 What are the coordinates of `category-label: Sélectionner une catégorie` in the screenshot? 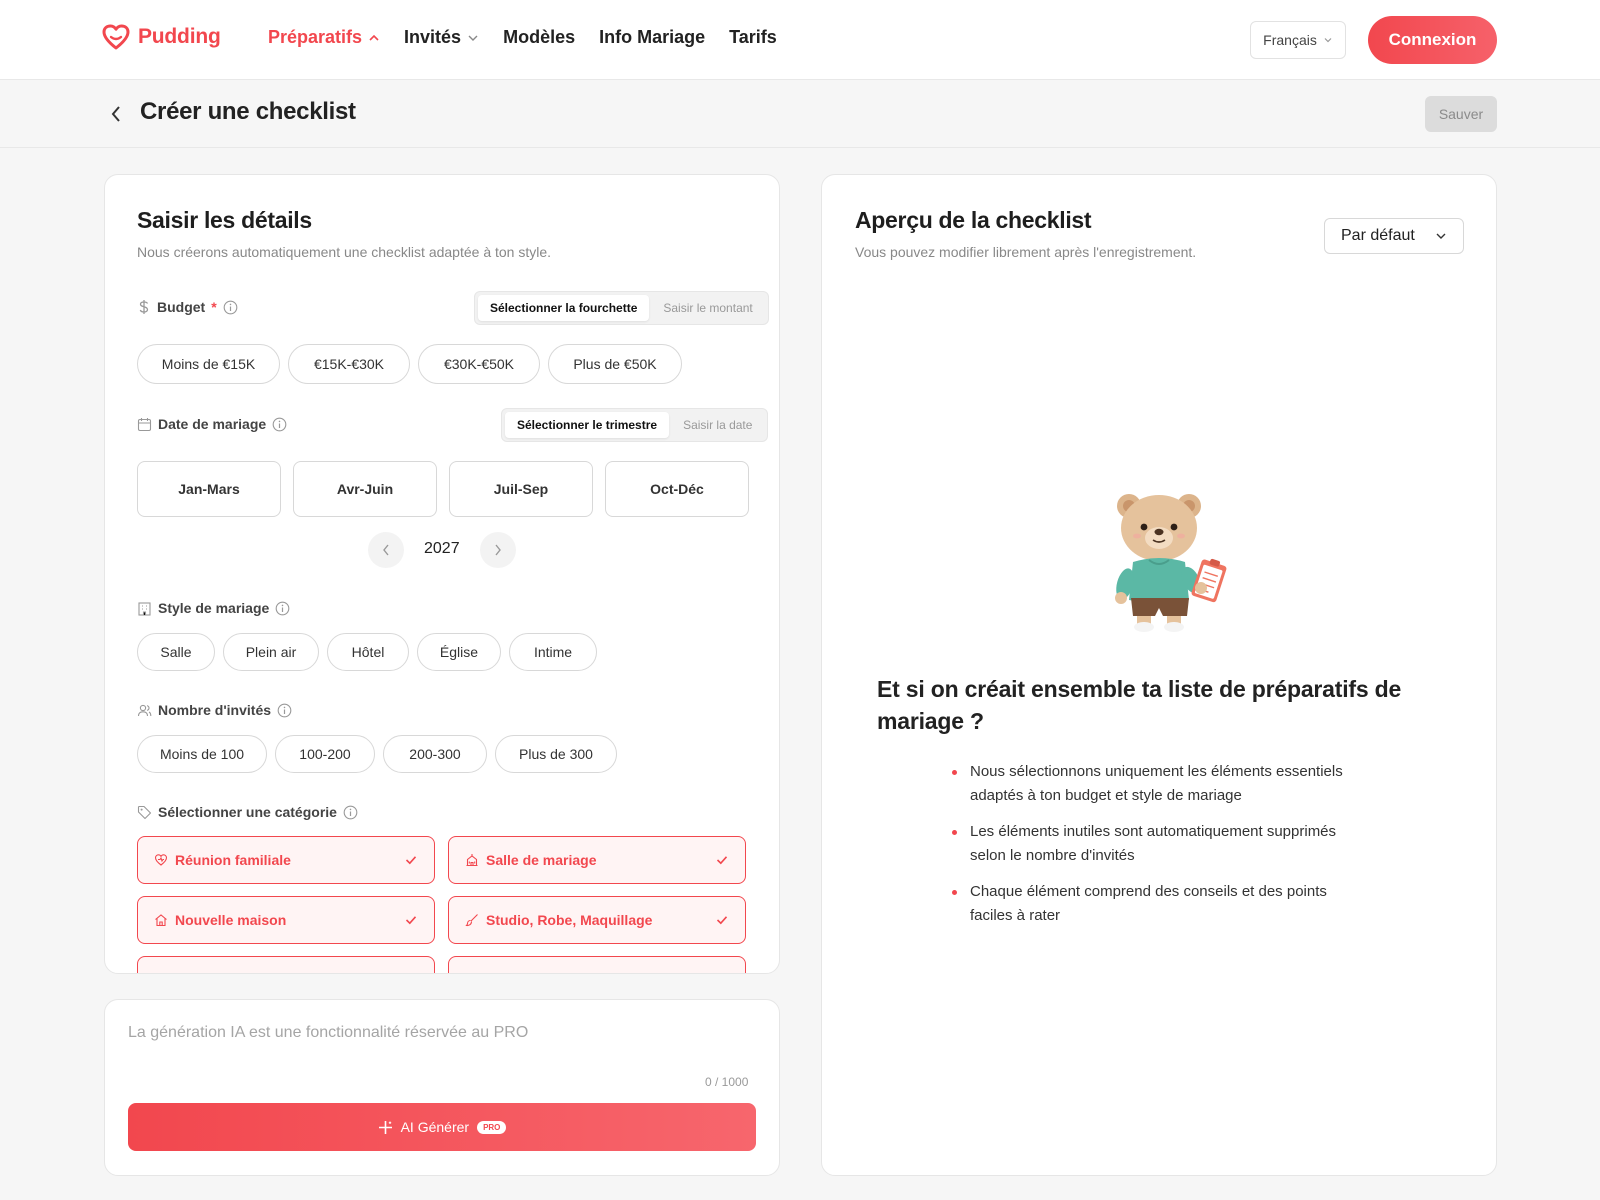 It's located at (247, 812).